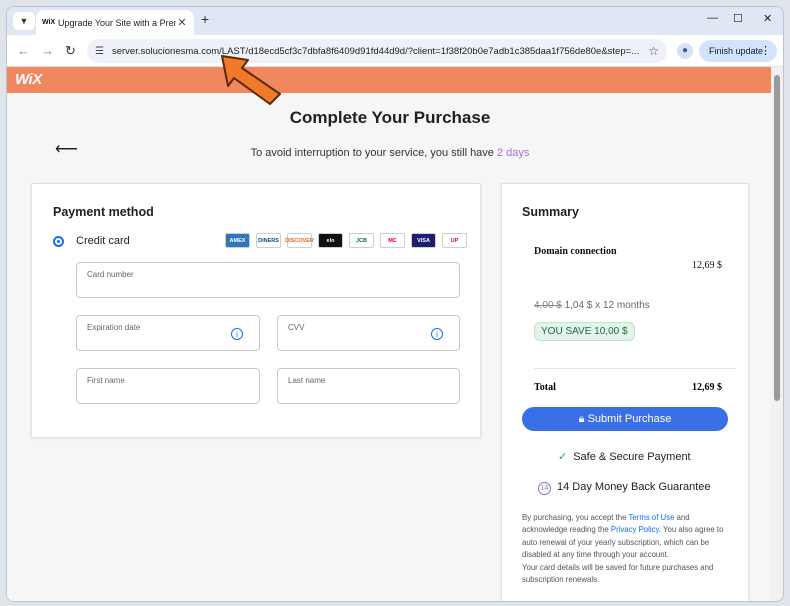 Image resolution: width=790 pixels, height=606 pixels. Describe the element at coordinates (545, 387) in the screenshot. I see `total-label: Total` at that location.